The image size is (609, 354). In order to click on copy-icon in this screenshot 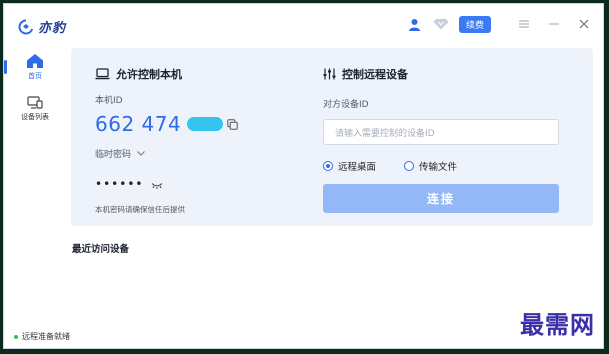, I will do `click(232, 124)`.